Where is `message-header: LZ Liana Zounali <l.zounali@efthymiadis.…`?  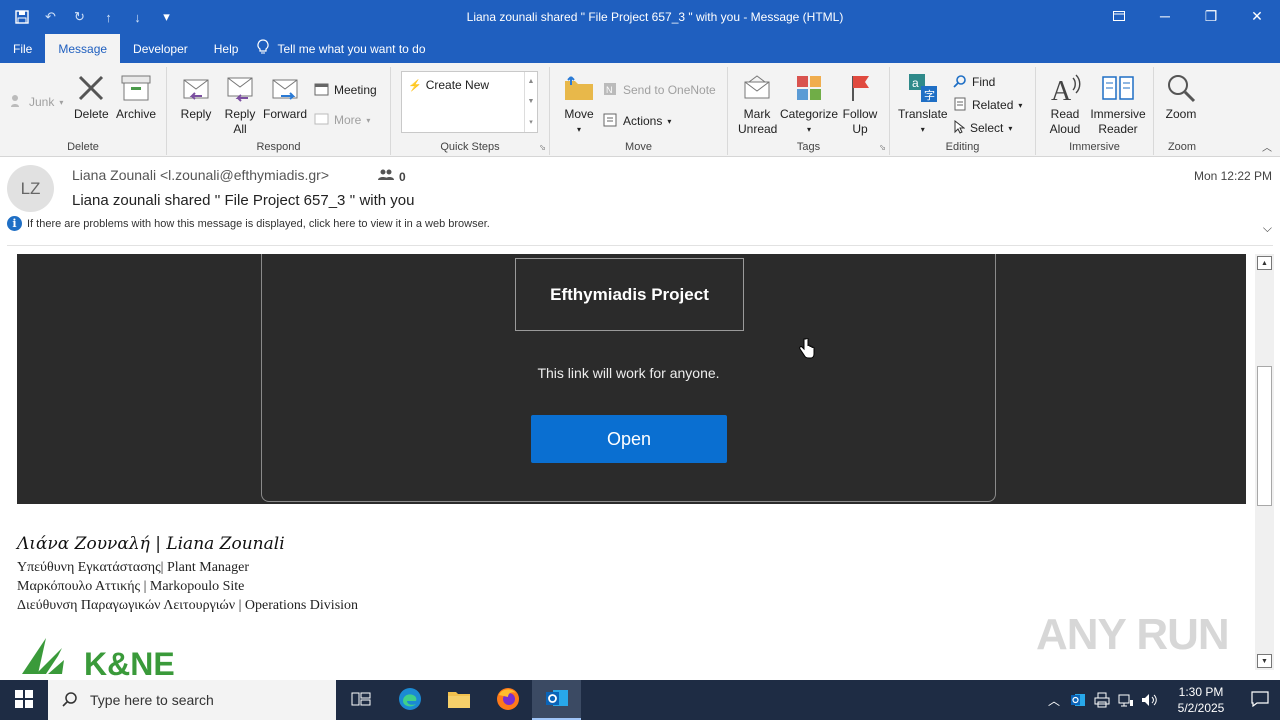
message-header: LZ Liana Zounali <l.zounali@efthymiadis.… is located at coordinates (640, 203).